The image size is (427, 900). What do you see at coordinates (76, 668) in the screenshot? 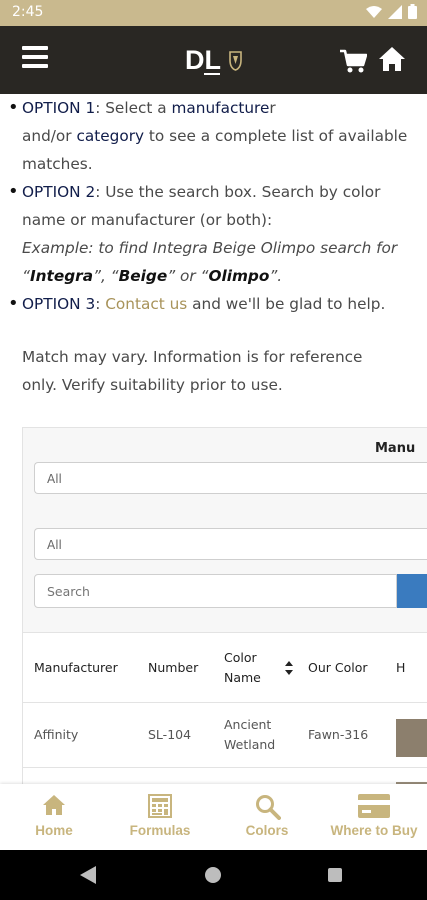
I see `column-header-manufacturer: Manufacturer` at bounding box center [76, 668].